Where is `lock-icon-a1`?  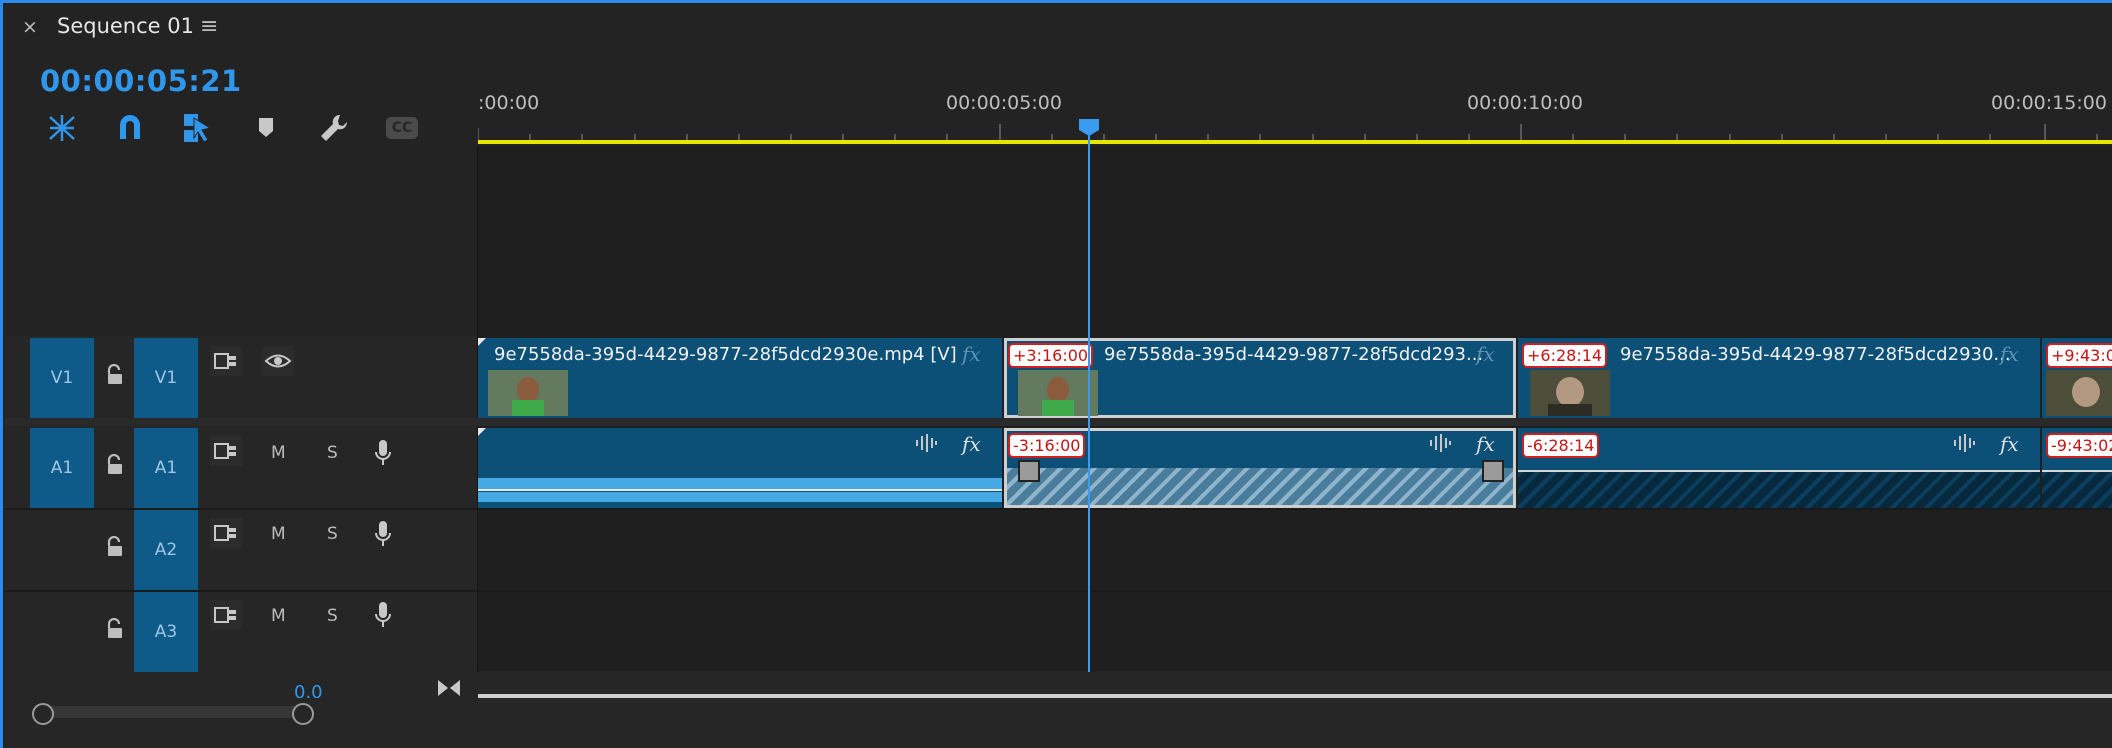
lock-icon-a1 is located at coordinates (115, 466).